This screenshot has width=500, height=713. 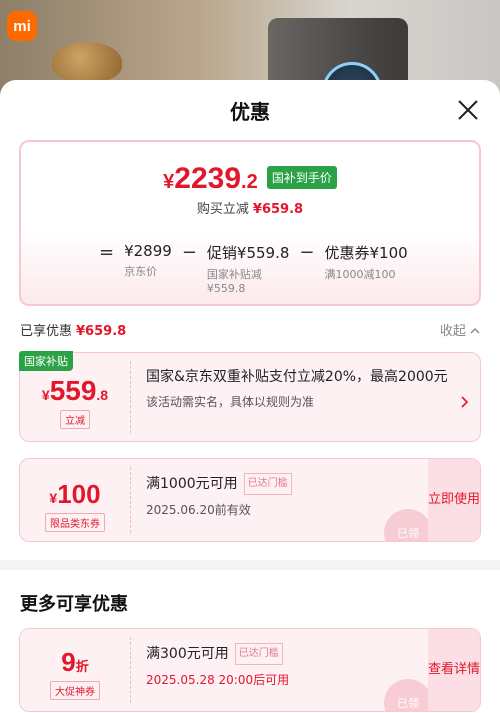 I want to click on mi-logo: mi, so click(x=22, y=26).